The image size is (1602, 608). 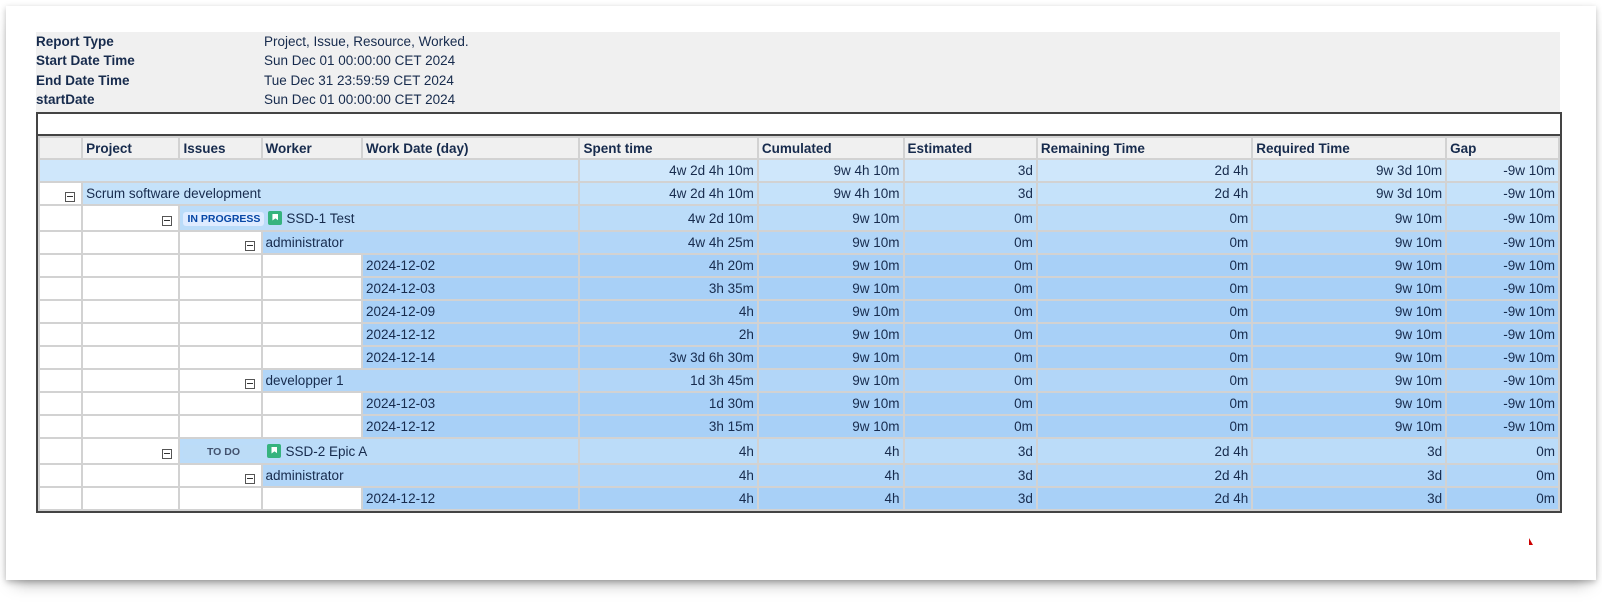 What do you see at coordinates (60, 193) in the screenshot?
I see `project-toggle-cell` at bounding box center [60, 193].